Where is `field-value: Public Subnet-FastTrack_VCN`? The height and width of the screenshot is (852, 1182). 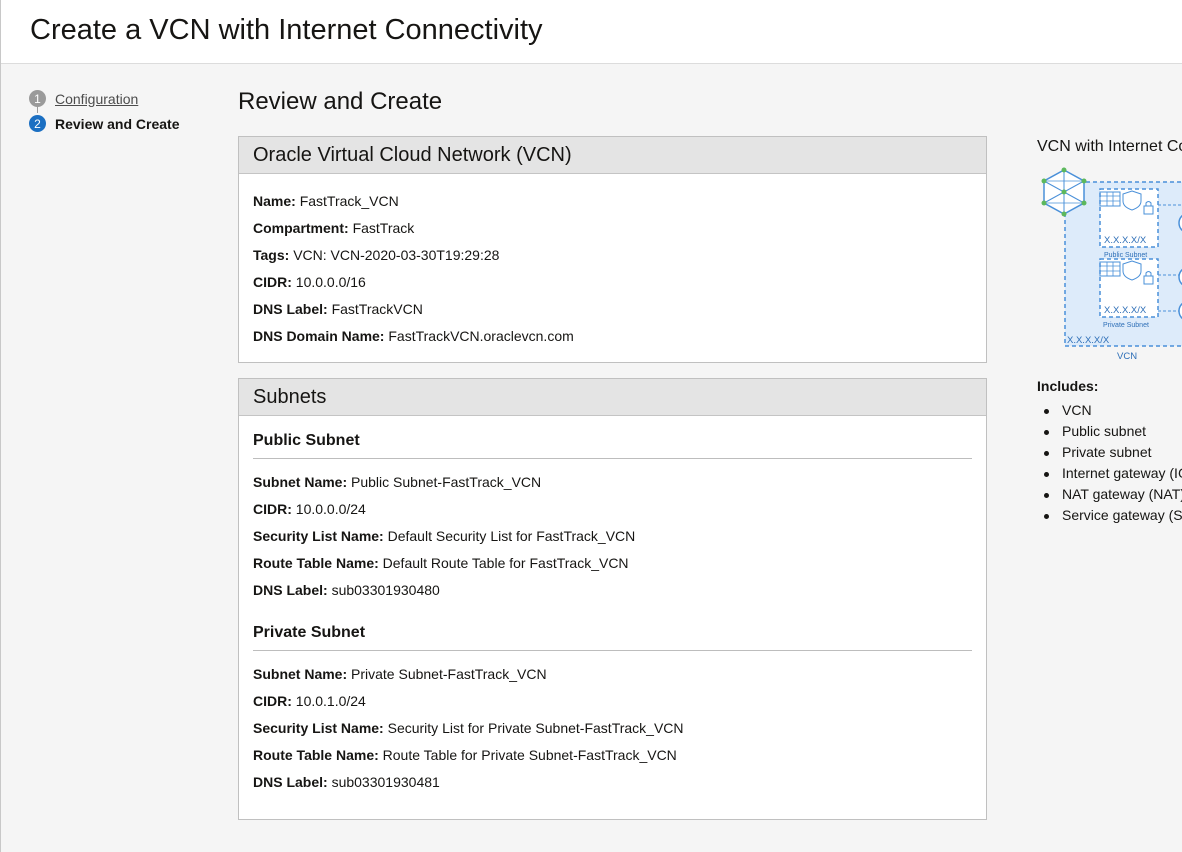 field-value: Public Subnet-FastTrack_VCN is located at coordinates (446, 482).